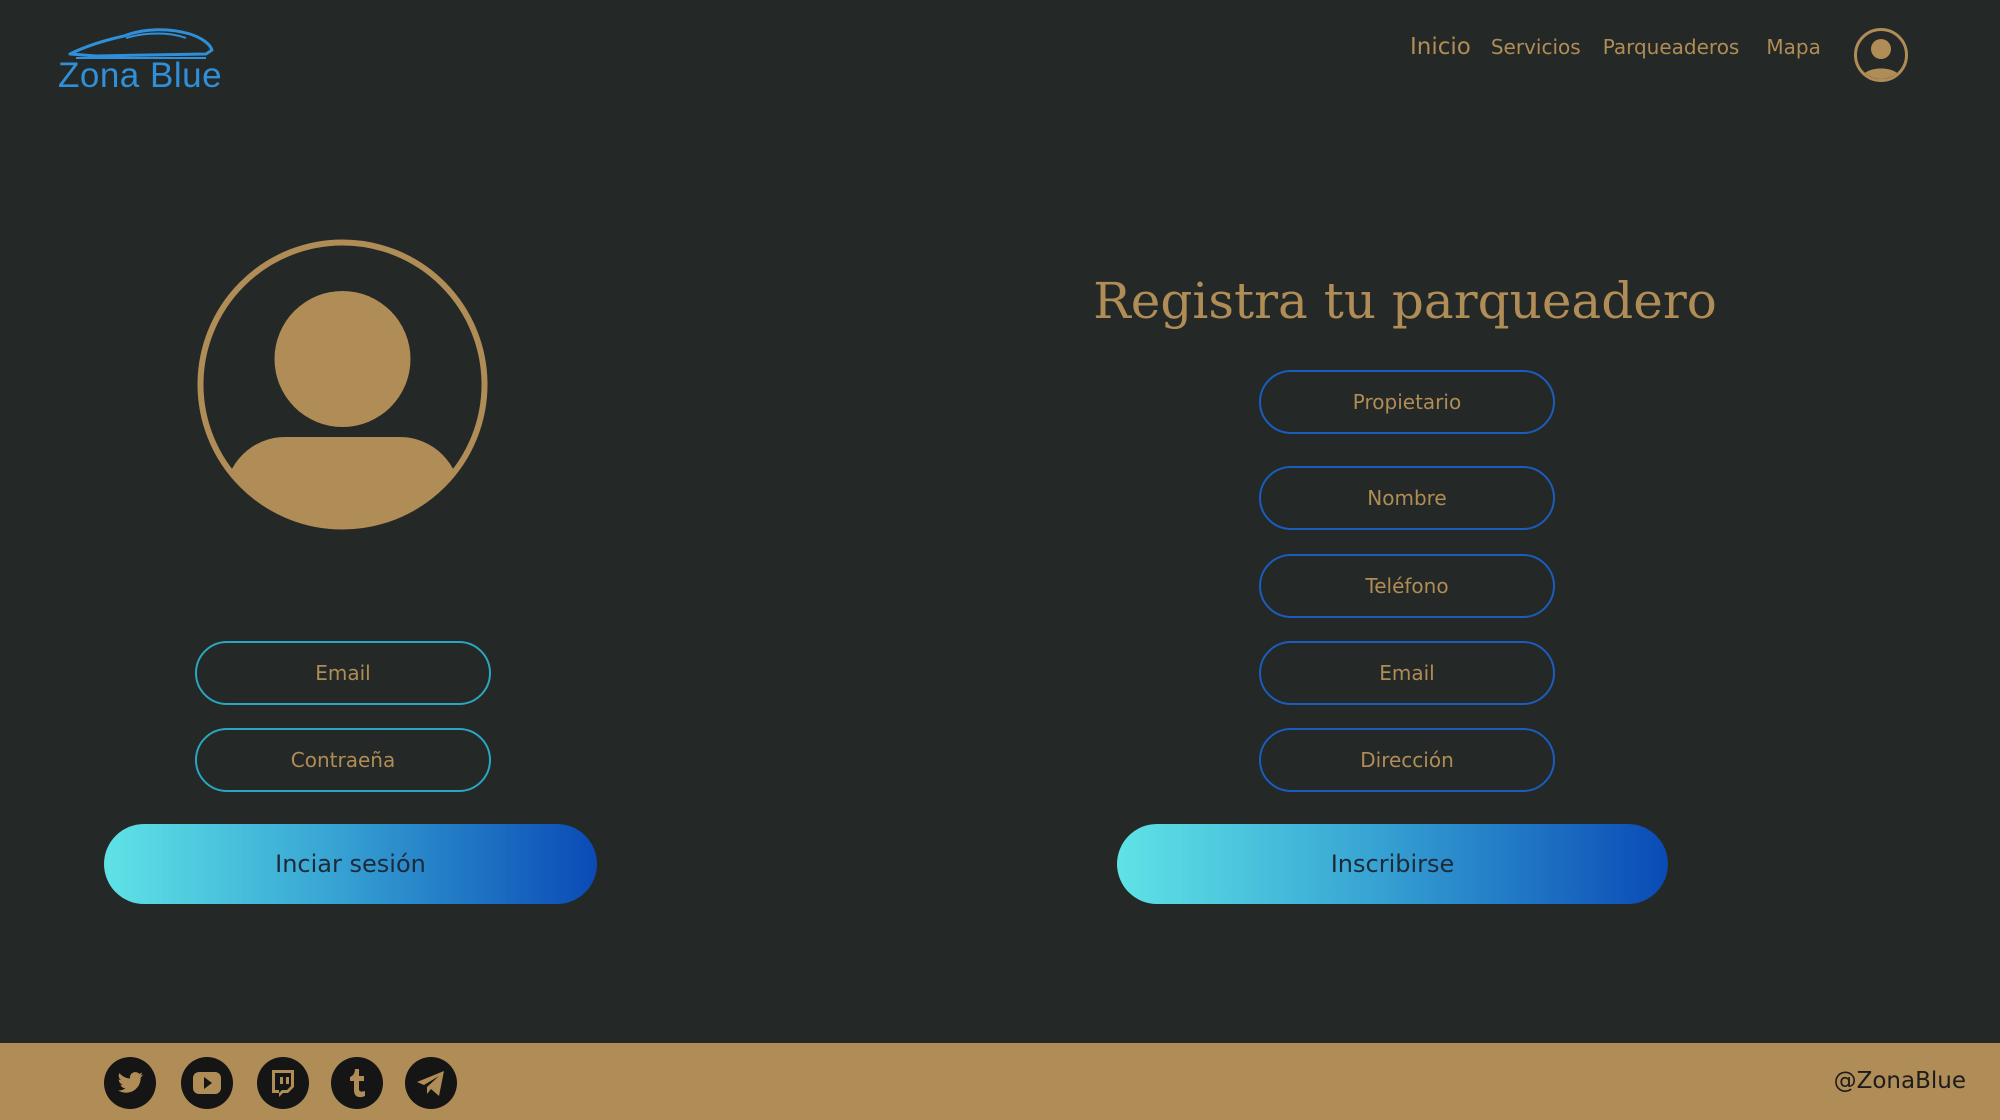  What do you see at coordinates (1440, 47) in the screenshot?
I see `nav-item-inicio: Inicio` at bounding box center [1440, 47].